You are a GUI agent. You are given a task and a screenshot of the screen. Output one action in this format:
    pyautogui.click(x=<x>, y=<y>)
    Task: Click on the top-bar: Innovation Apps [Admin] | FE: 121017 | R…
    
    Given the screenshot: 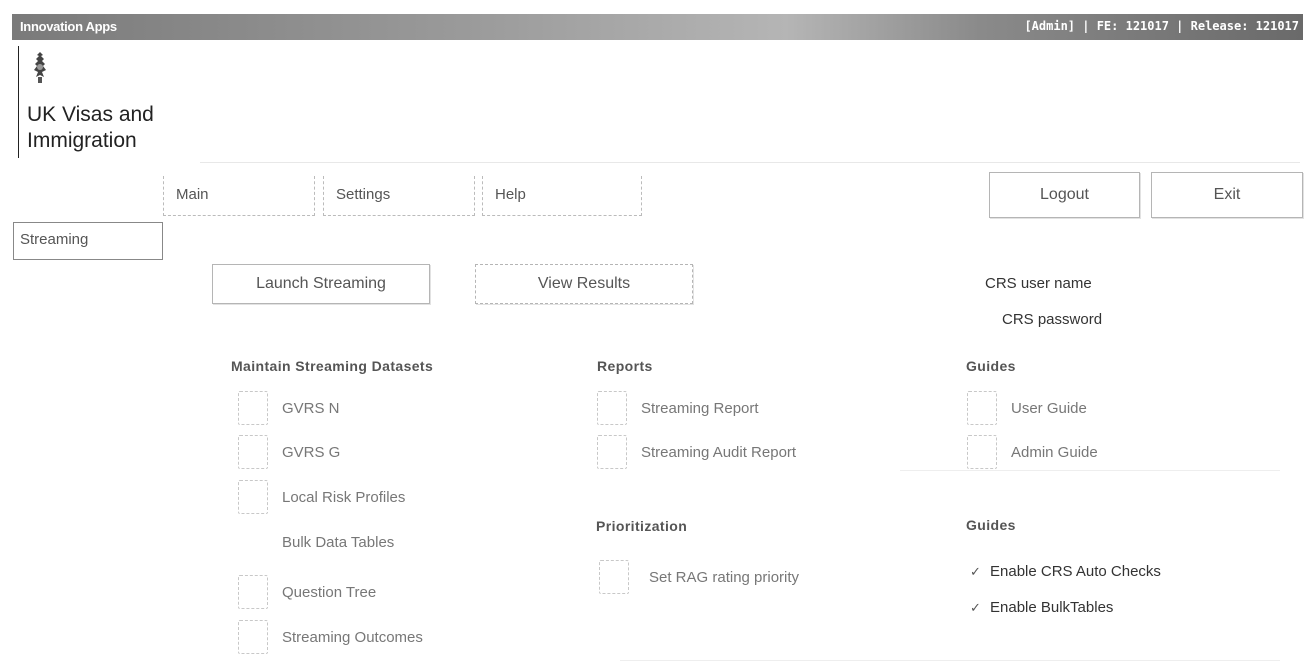 What is the action you would take?
    pyautogui.click(x=657, y=27)
    